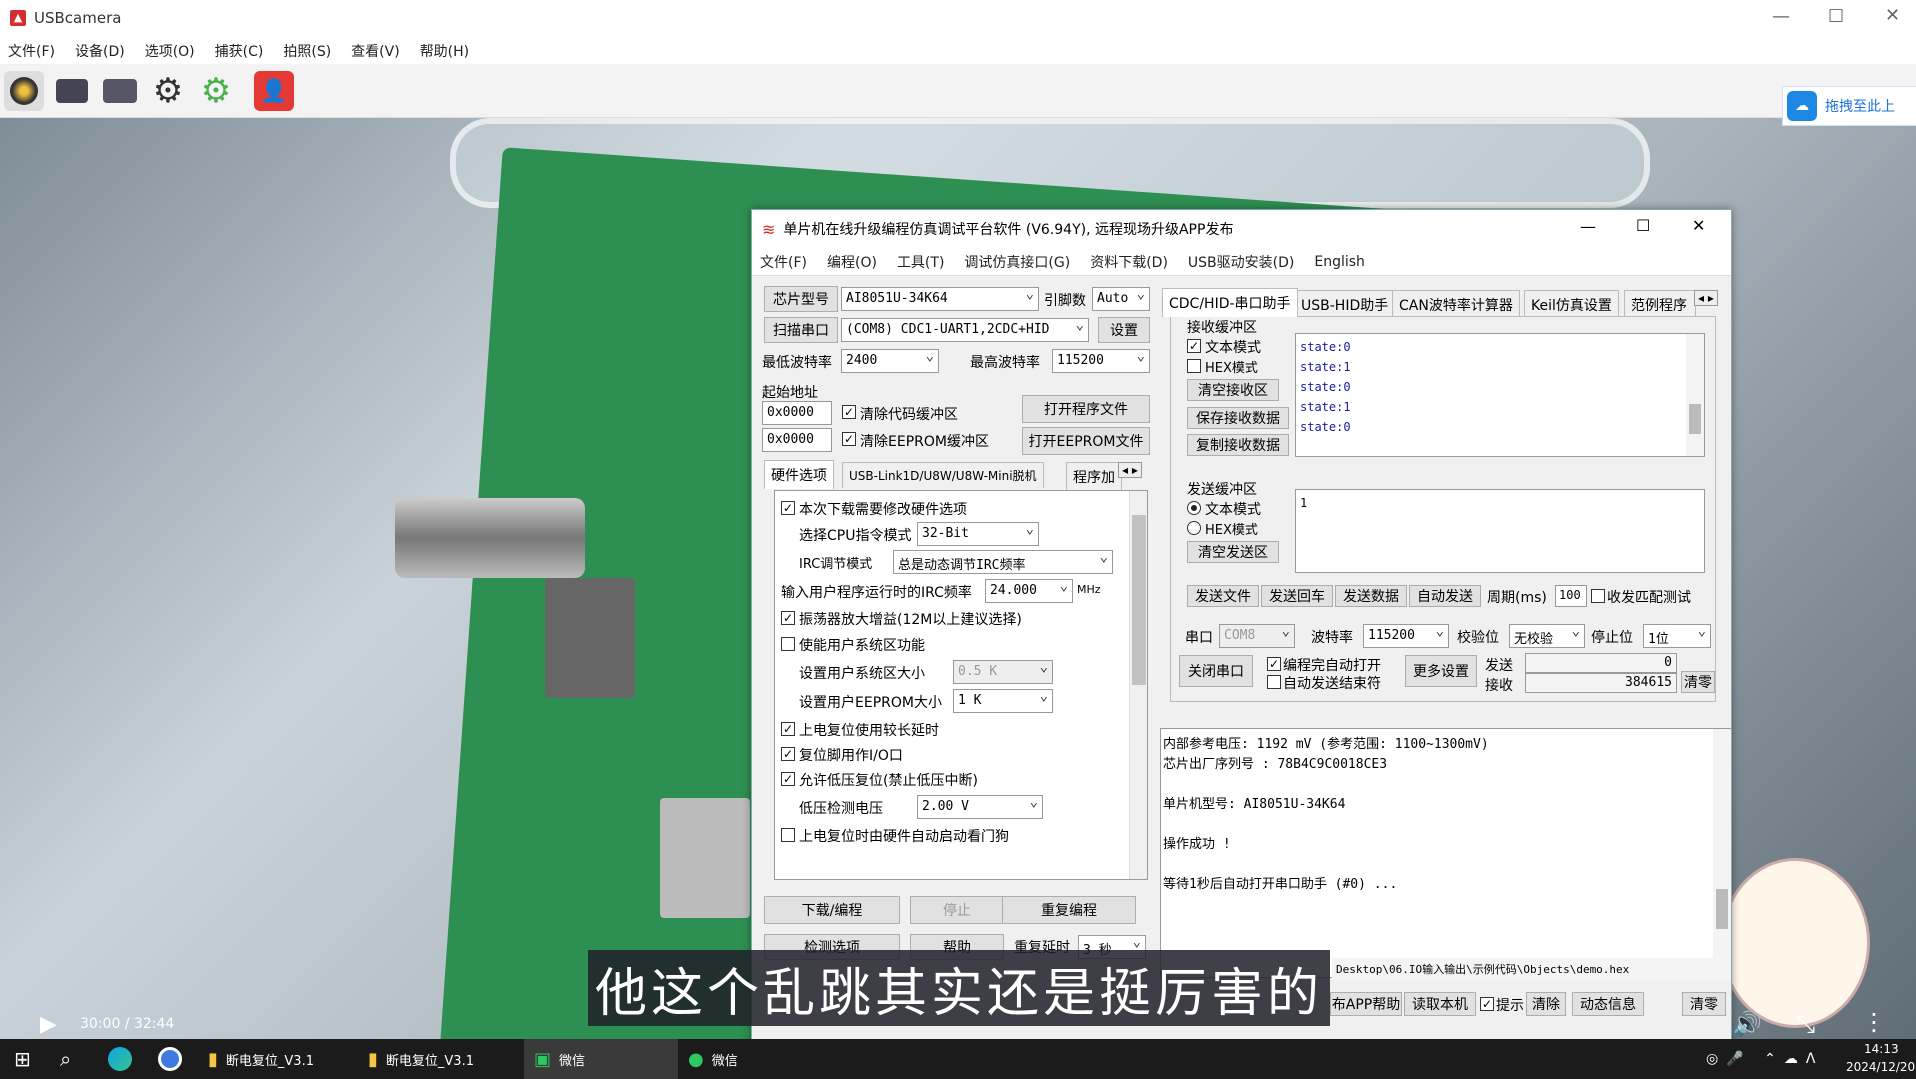 The height and width of the screenshot is (1079, 1916). Describe the element at coordinates (1257, 636) in the screenshot. I see `port-com-select: COM8` at that location.